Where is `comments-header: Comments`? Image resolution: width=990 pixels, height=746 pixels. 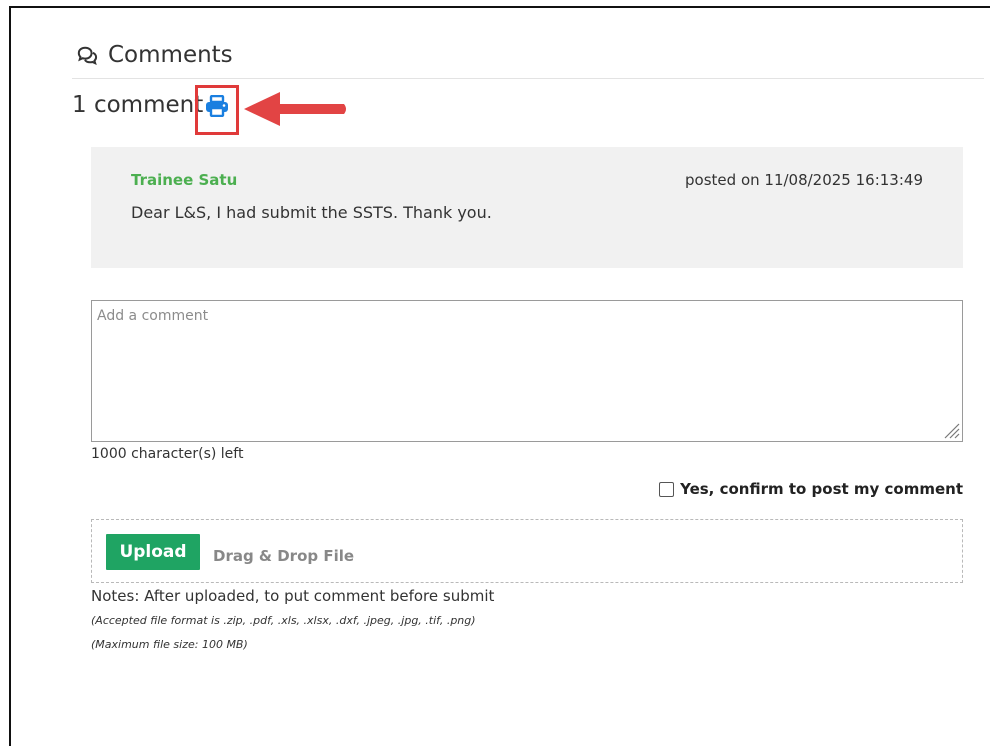 comments-header: Comments is located at coordinates (154, 55).